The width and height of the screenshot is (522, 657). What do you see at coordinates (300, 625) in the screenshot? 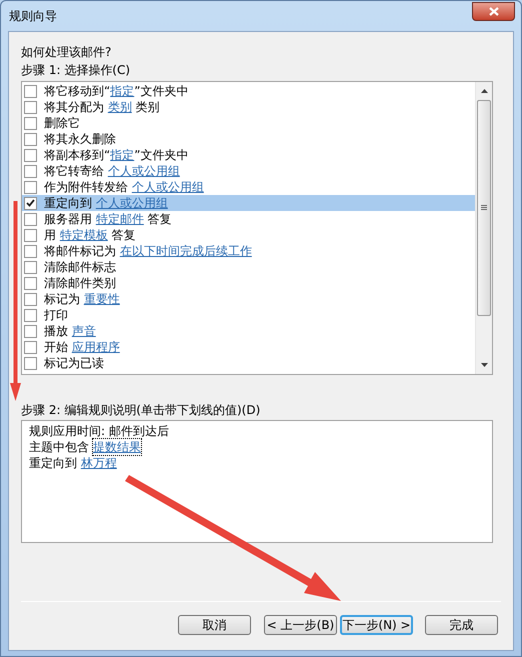
I see `dialog-button: < 上一步(B)` at bounding box center [300, 625].